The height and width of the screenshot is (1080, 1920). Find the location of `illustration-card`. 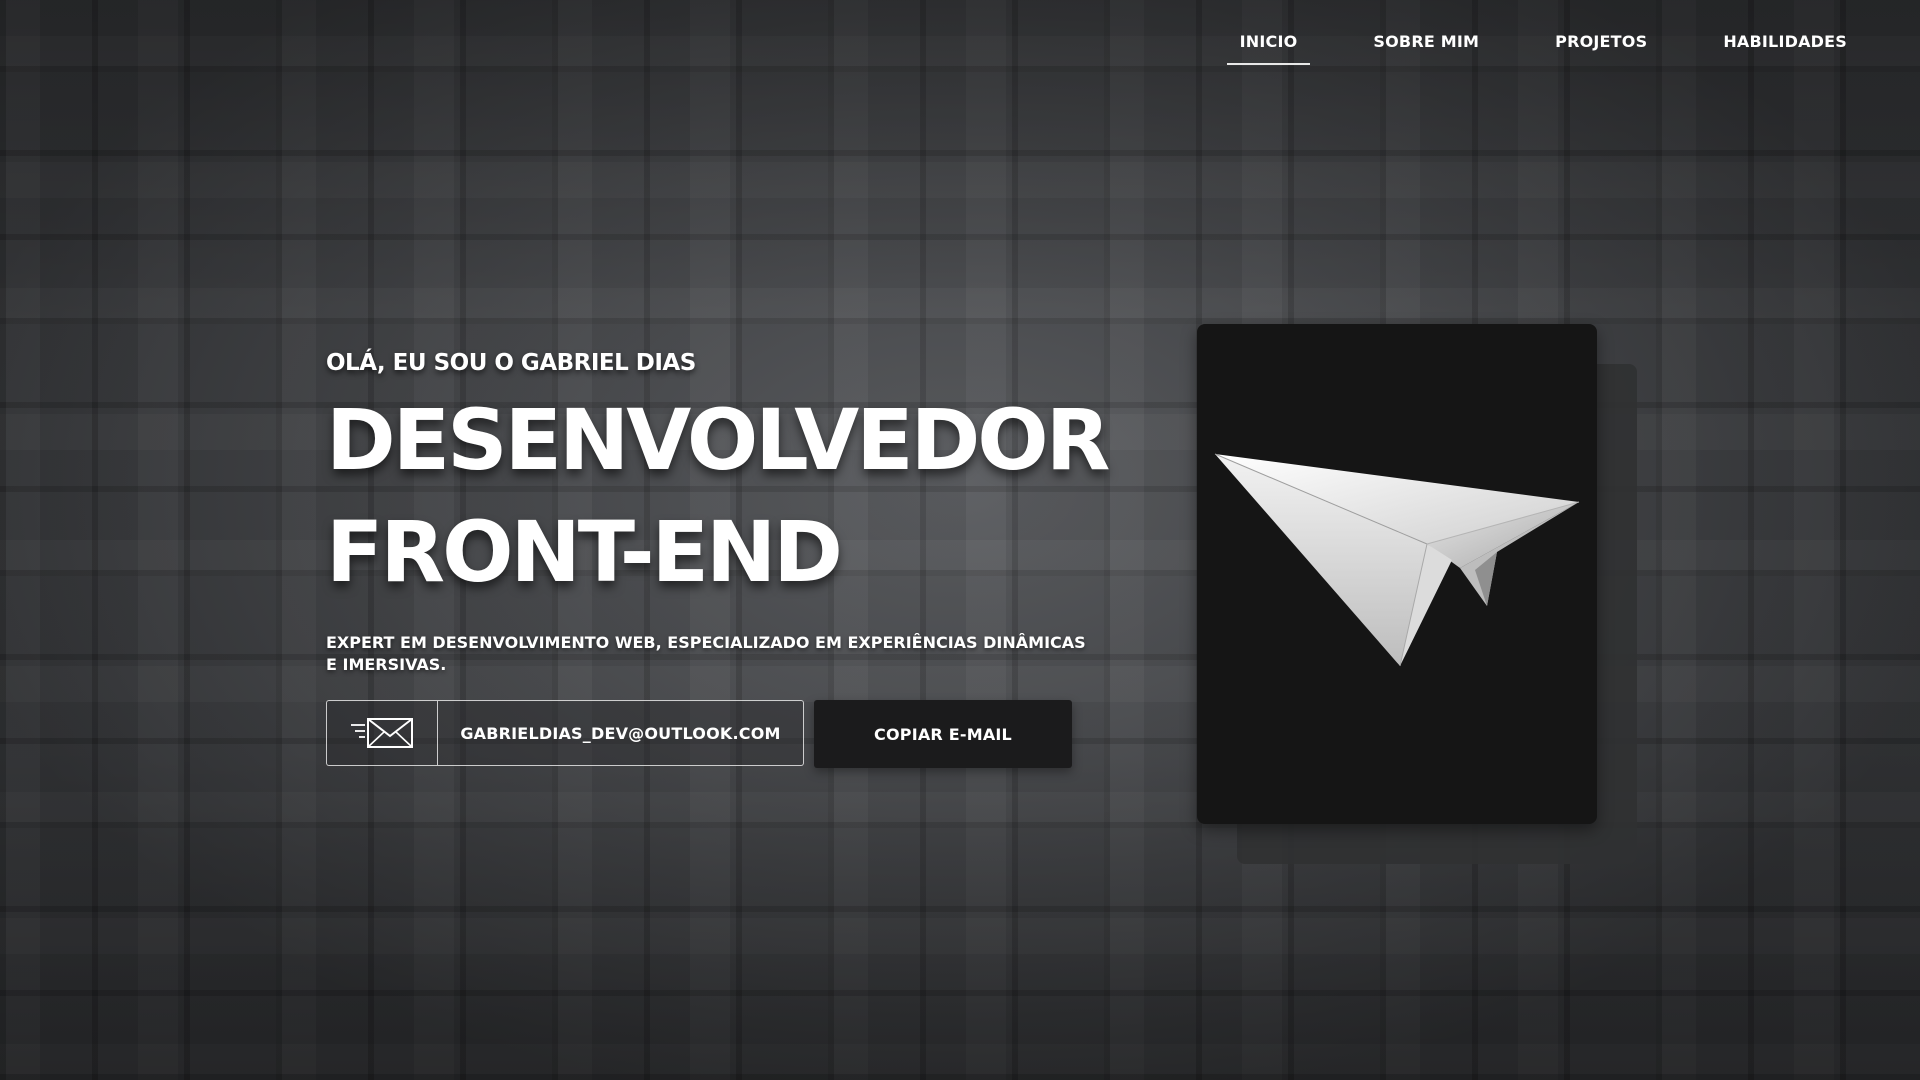

illustration-card is located at coordinates (1397, 574).